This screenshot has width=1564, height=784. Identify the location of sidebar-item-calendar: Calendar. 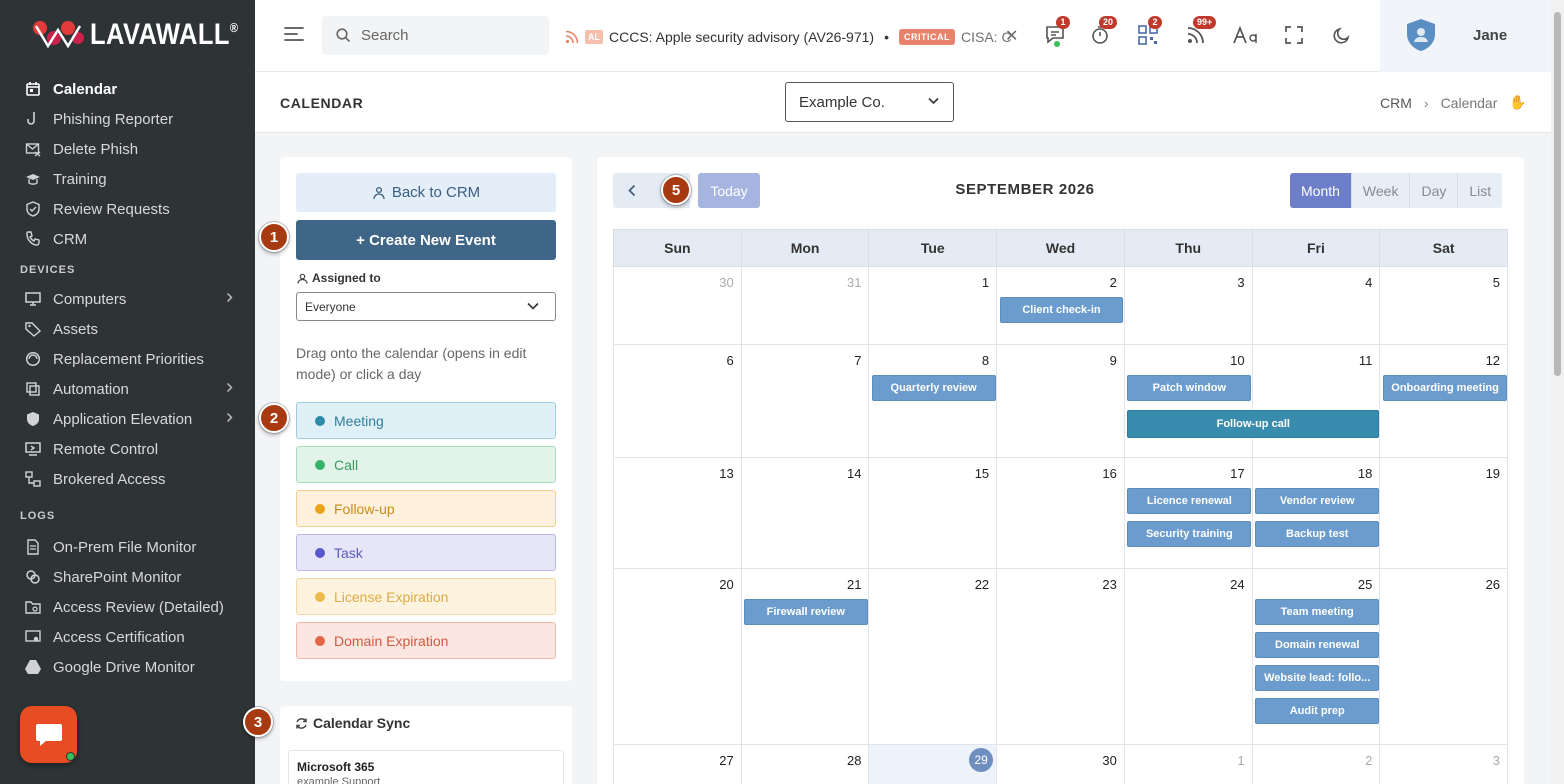
(127, 89).